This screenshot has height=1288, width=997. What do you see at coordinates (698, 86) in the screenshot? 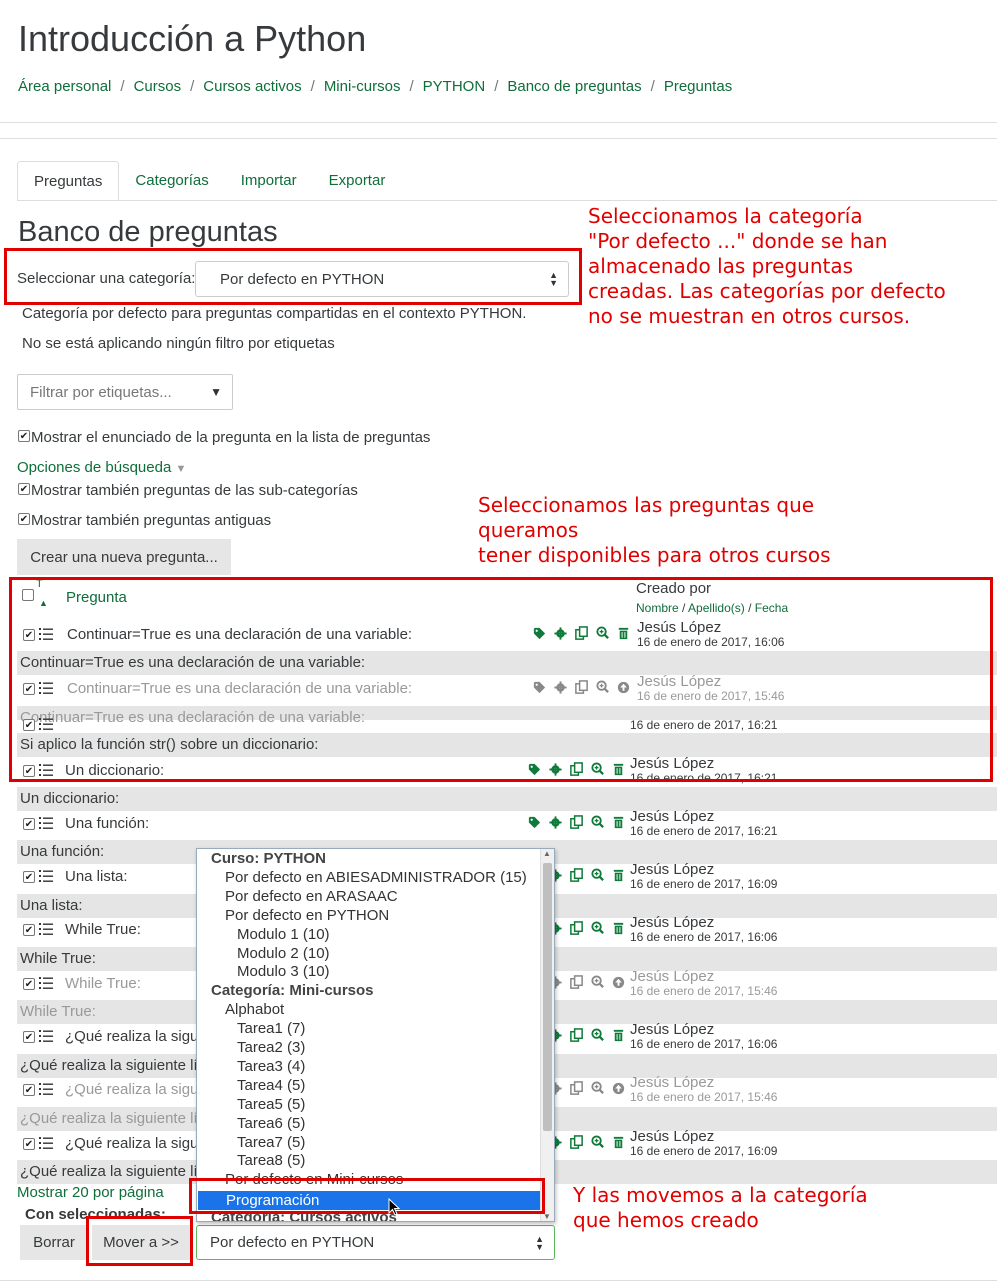
I see `breadcrumb-item: Preguntas` at bounding box center [698, 86].